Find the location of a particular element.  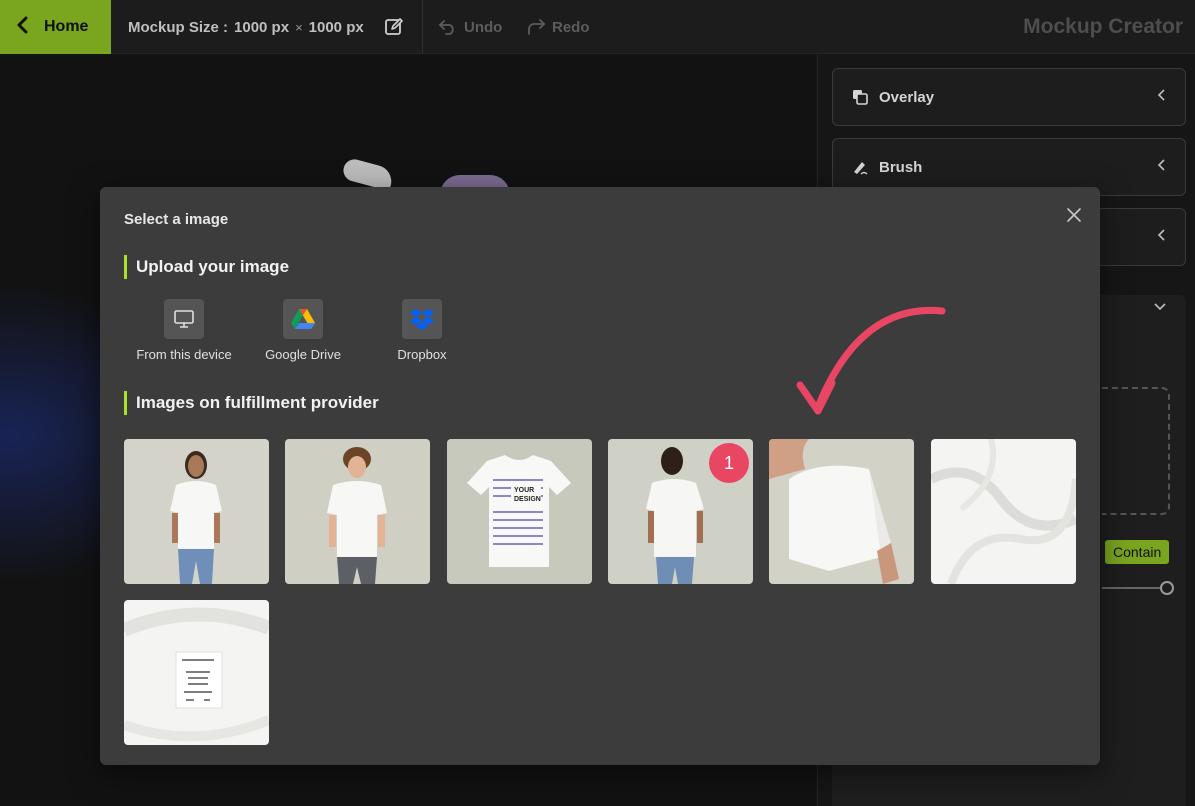

redo-label: Redo is located at coordinates (571, 27).